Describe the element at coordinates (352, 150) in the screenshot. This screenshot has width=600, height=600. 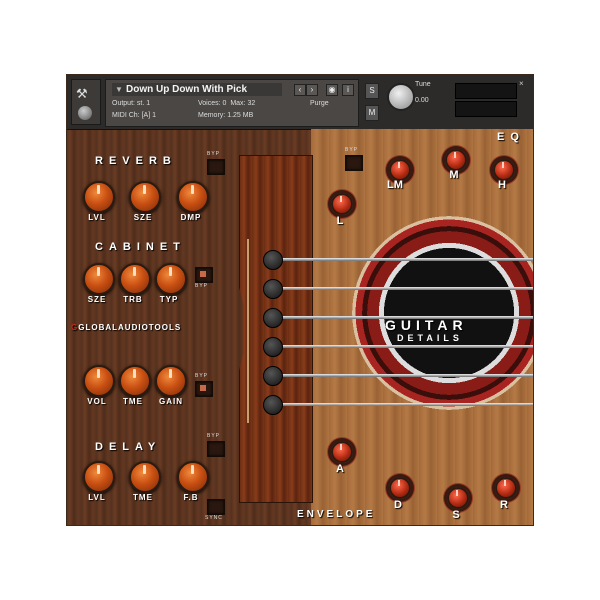
I see `eq-bypass-label: BYP` at that location.